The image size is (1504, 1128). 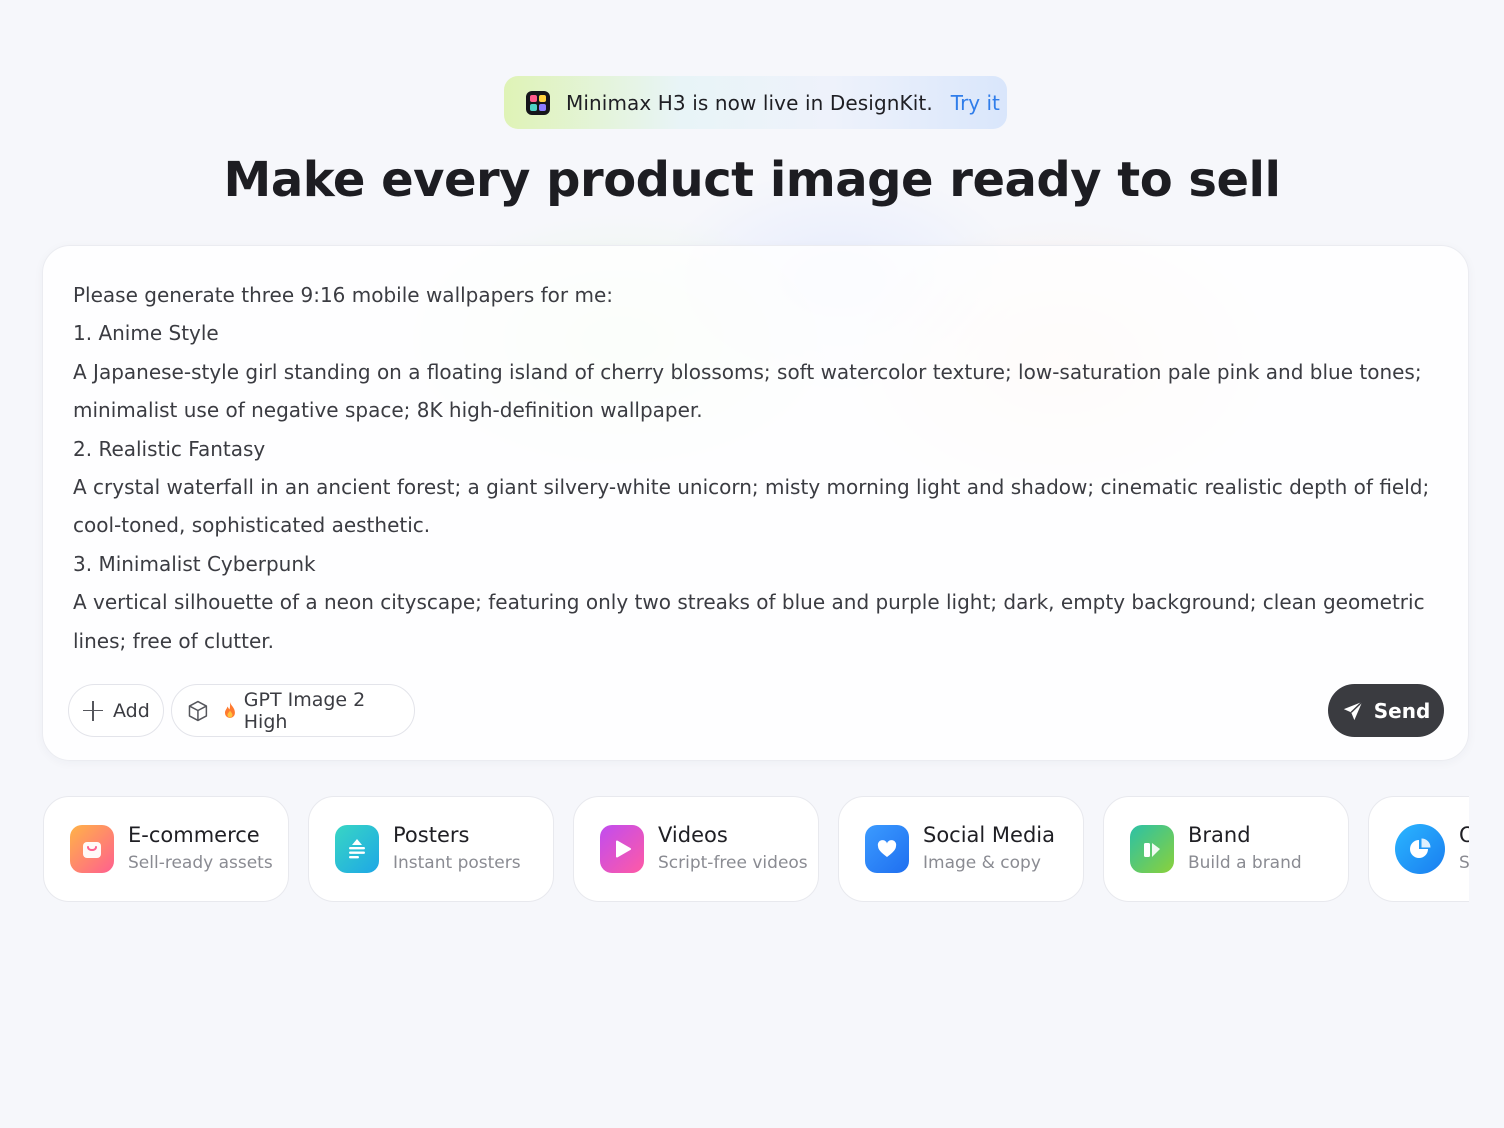 What do you see at coordinates (982, 863) in the screenshot?
I see `category-subtitle: Image & copy` at bounding box center [982, 863].